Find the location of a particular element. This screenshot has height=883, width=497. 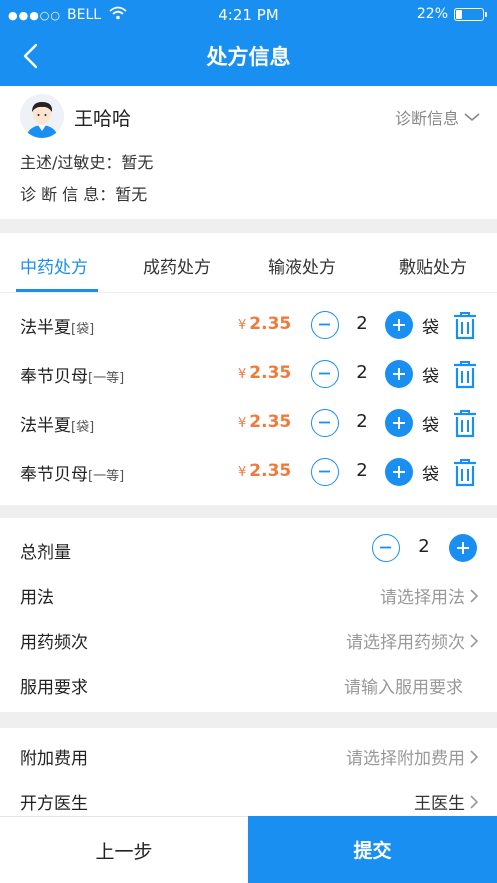

diagnosis-line: 诊 断 信 息：暂无 is located at coordinates (83, 193).